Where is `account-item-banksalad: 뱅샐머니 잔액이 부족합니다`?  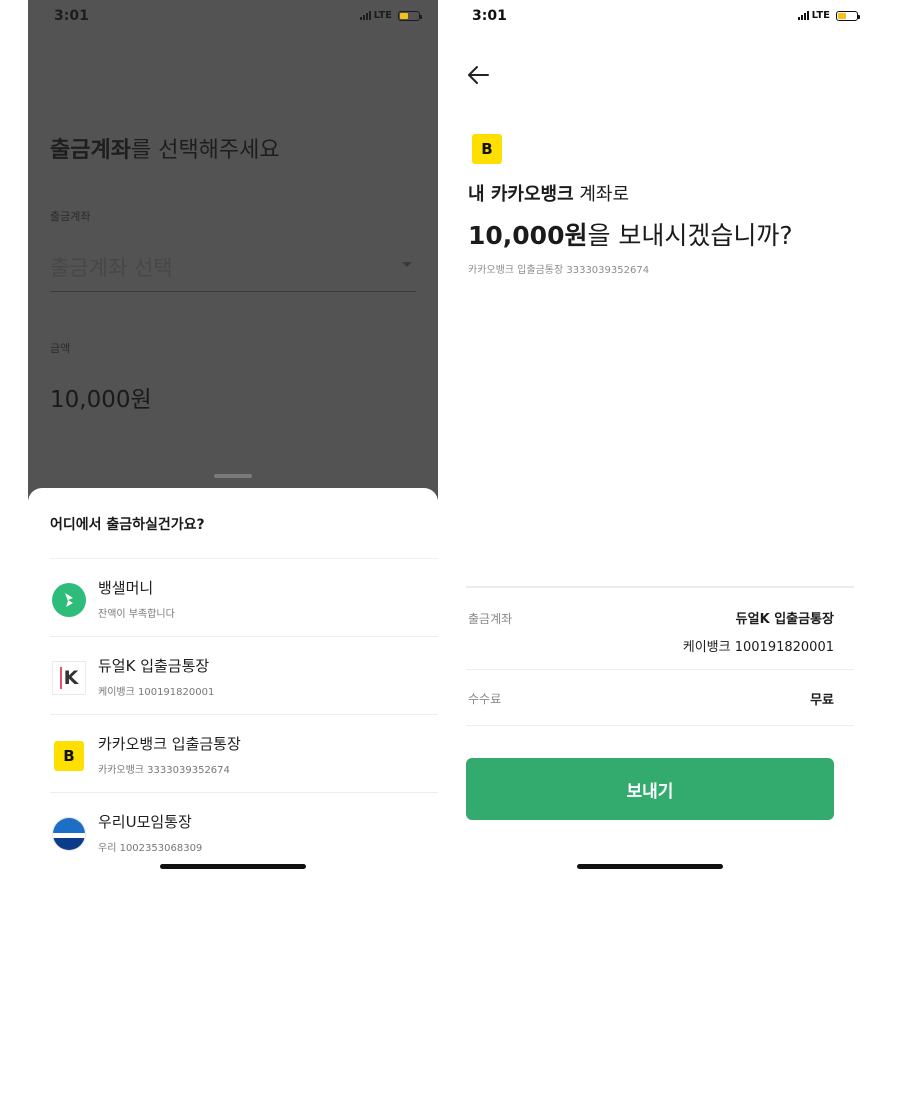
account-item-banksalad: 뱅샐머니 잔액이 부족합니다 is located at coordinates (244, 597).